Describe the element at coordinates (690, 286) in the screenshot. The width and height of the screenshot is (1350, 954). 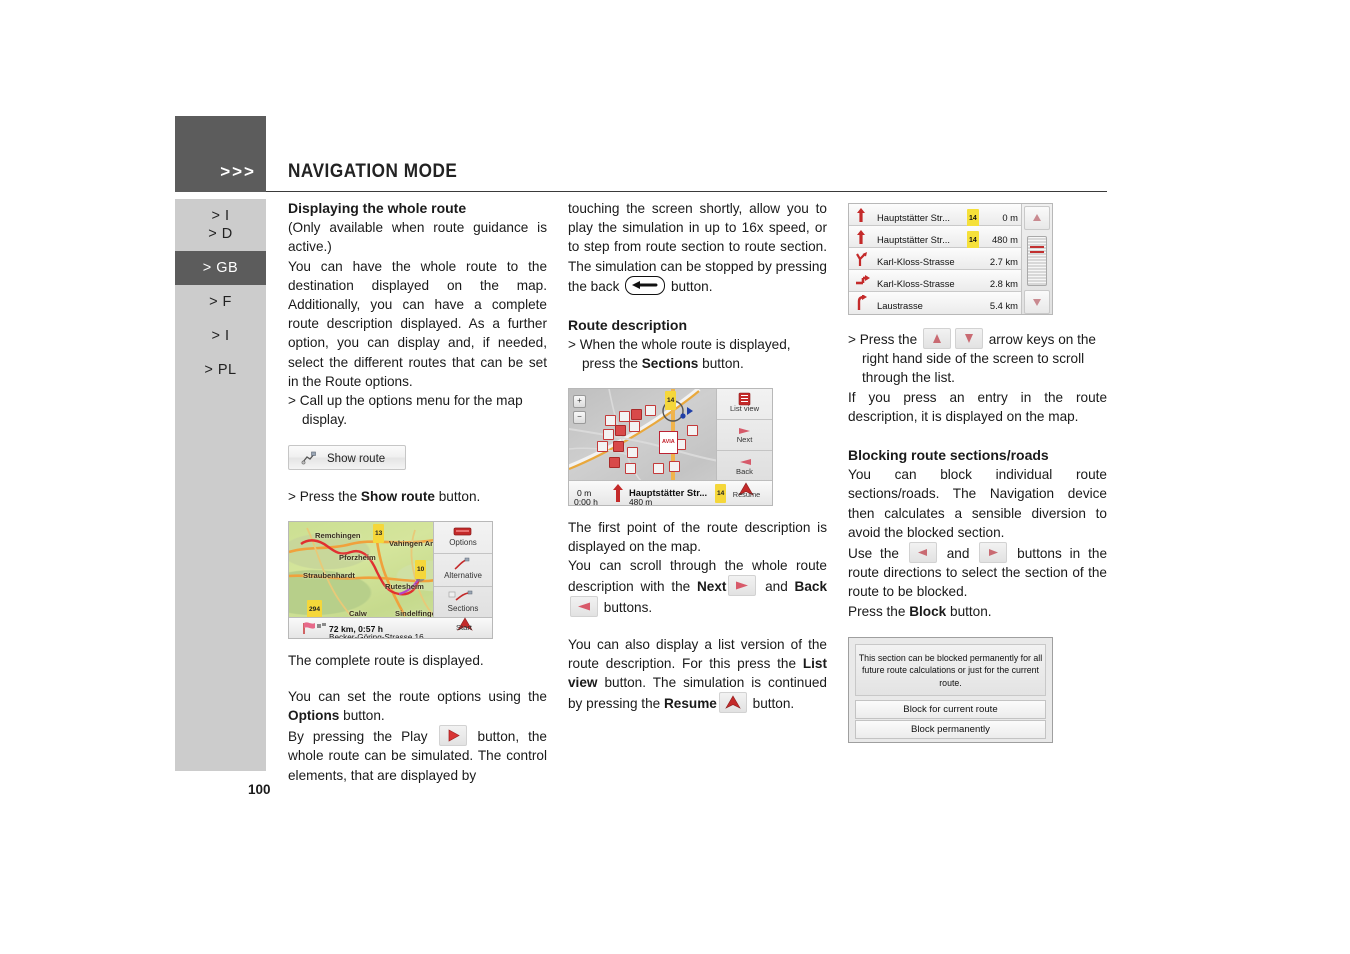
I see `col2-p1-post: button.` at that location.